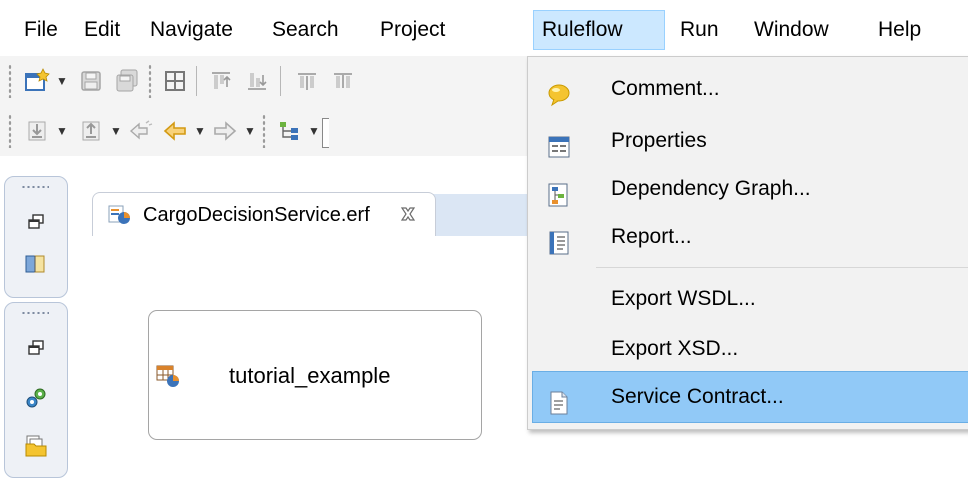  Describe the element at coordinates (168, 378) in the screenshot. I see `rule-table-icon` at that location.